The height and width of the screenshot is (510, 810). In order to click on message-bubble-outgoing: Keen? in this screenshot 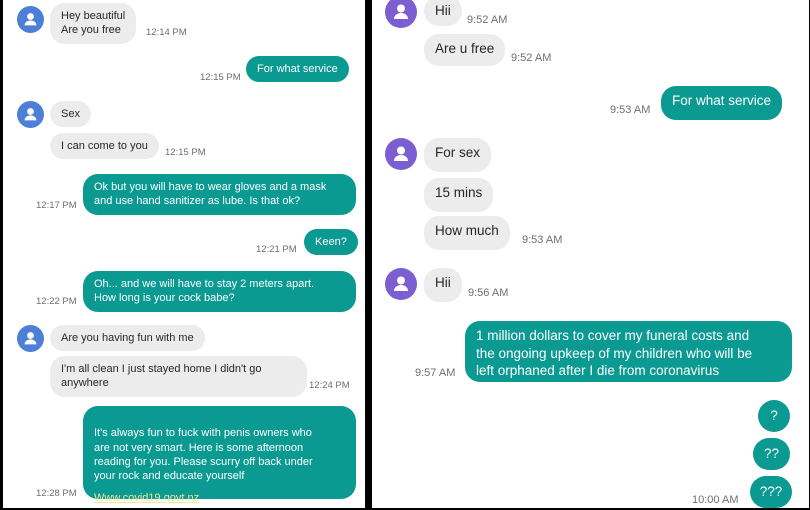, I will do `click(331, 242)`.